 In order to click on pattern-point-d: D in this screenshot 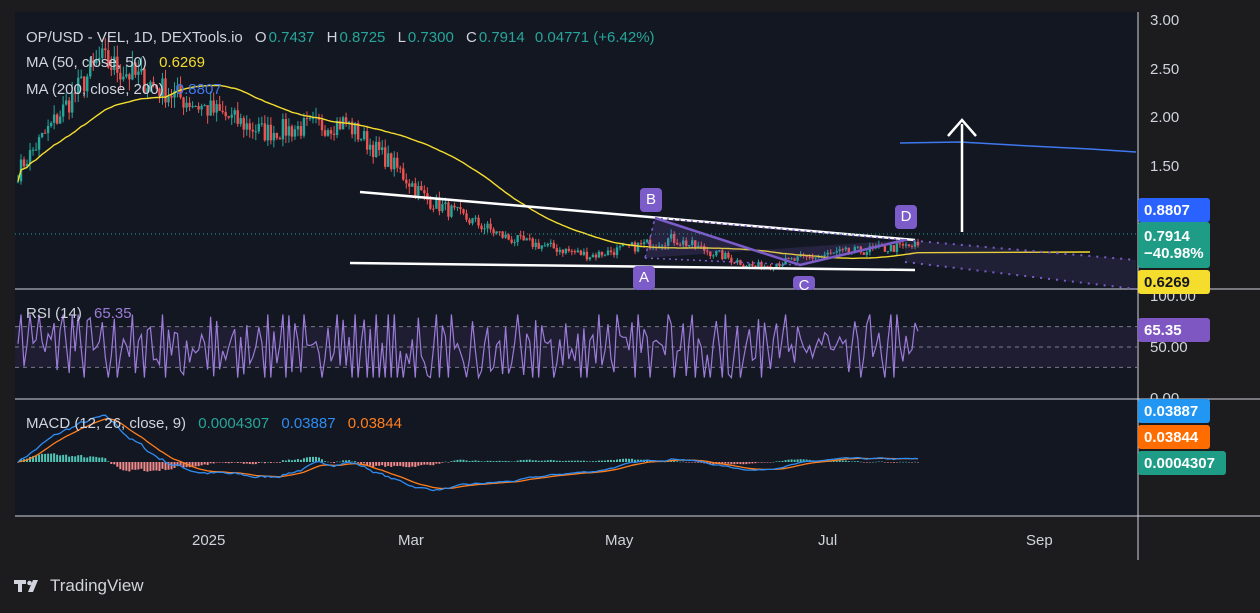, I will do `click(906, 217)`.